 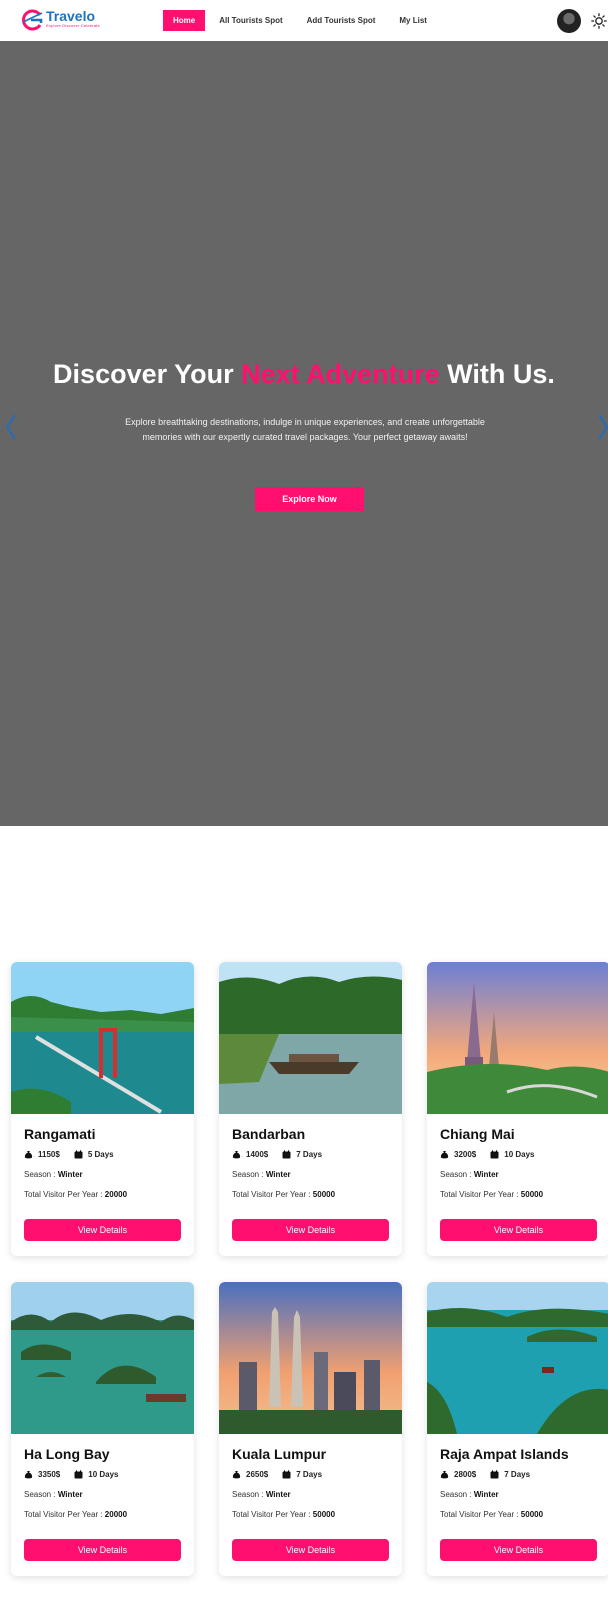 What do you see at coordinates (465, 1474) in the screenshot?
I see `spot-cost: 2800$` at bounding box center [465, 1474].